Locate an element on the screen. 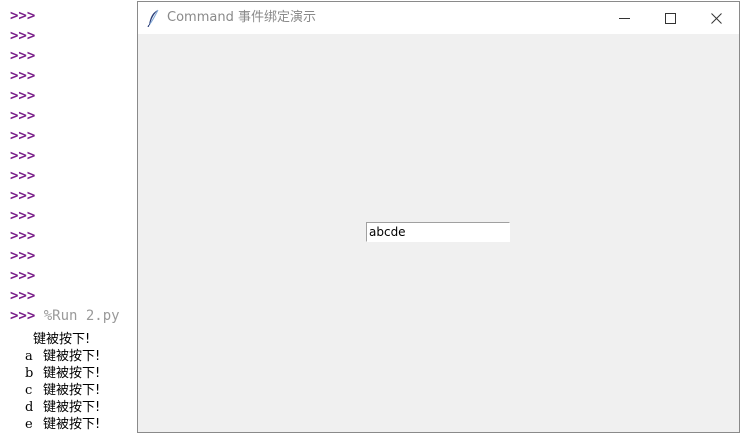 The image size is (741, 439). minimize-button is located at coordinates (624, 18).